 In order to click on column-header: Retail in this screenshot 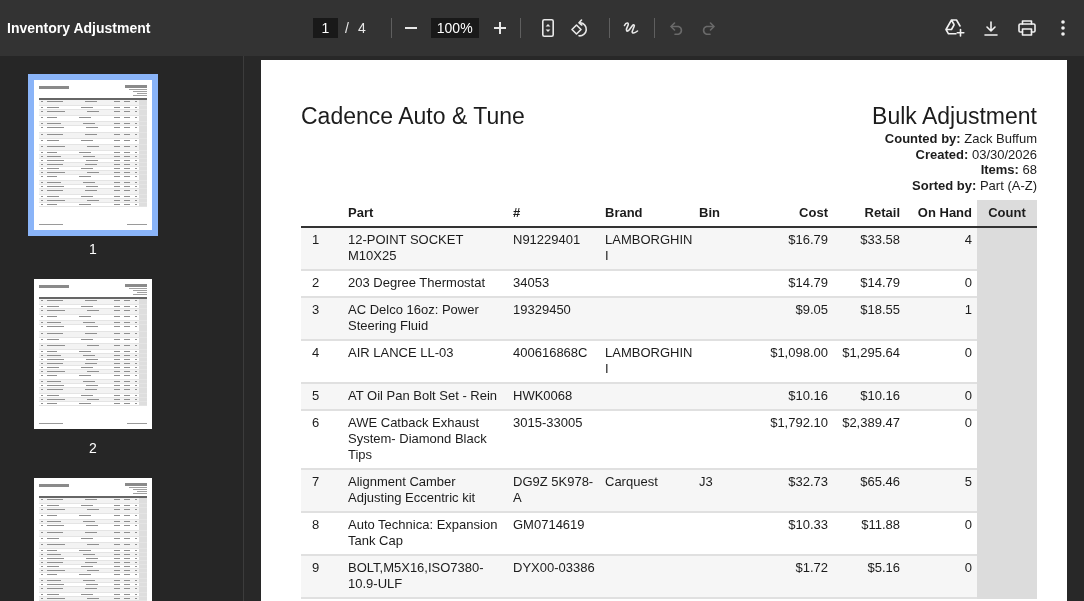, I will do `click(882, 213)`.